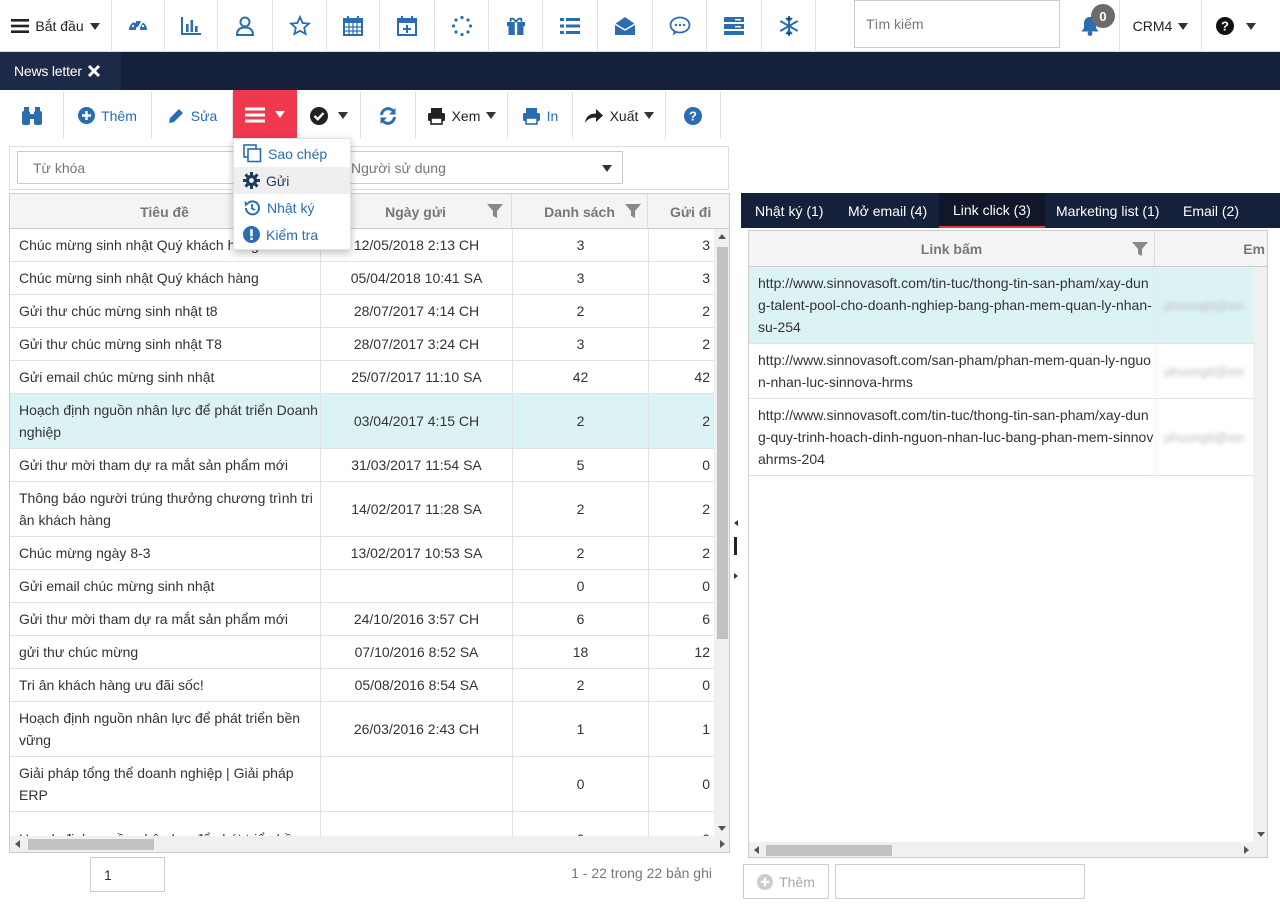 This screenshot has width=1280, height=912. I want to click on tab-email: Email (2), so click(1211, 210).